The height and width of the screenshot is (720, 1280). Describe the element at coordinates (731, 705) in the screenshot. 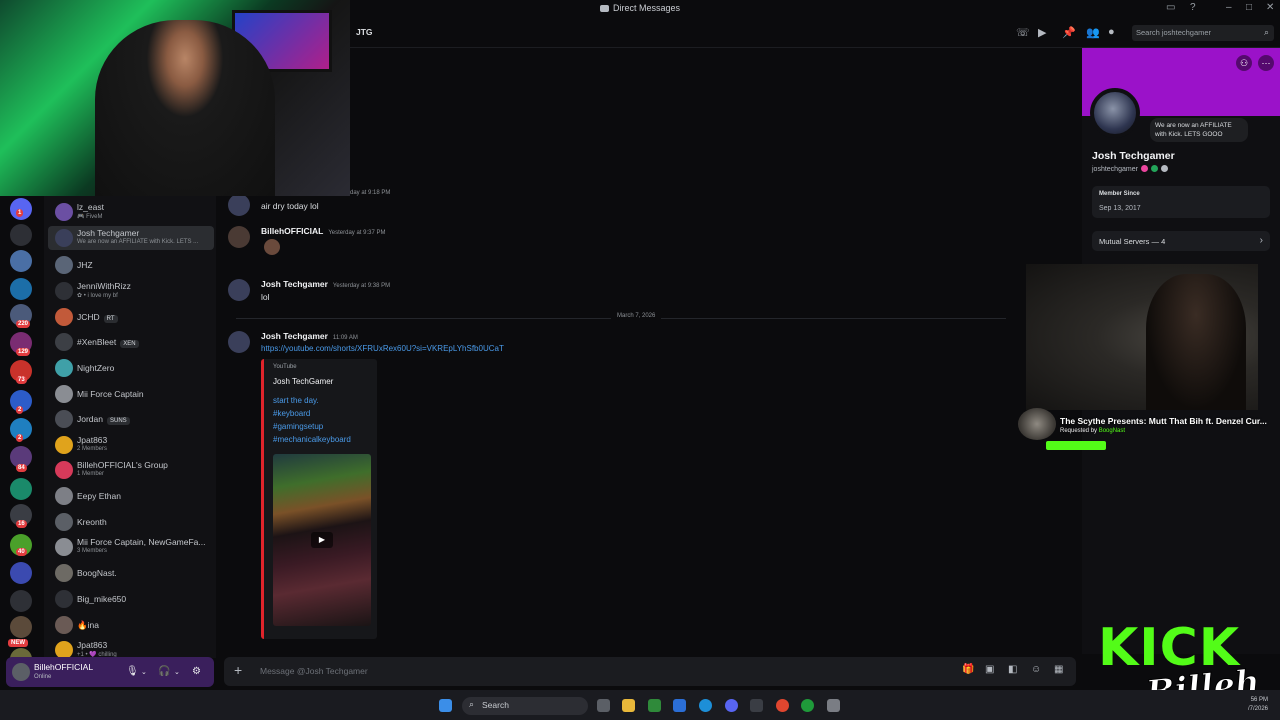

I see `discord-taskbar-icon` at that location.